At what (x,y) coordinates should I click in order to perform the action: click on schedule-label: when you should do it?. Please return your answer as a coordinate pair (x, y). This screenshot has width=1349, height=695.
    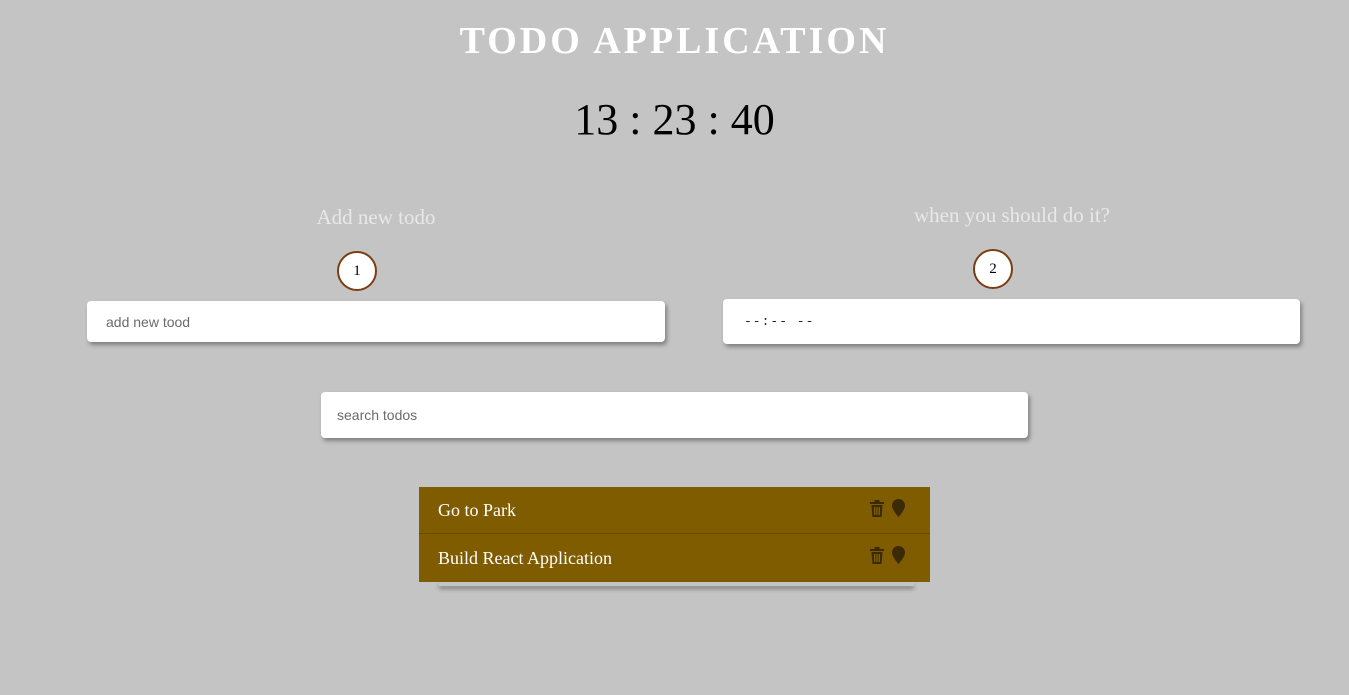
    Looking at the image, I should click on (1012, 215).